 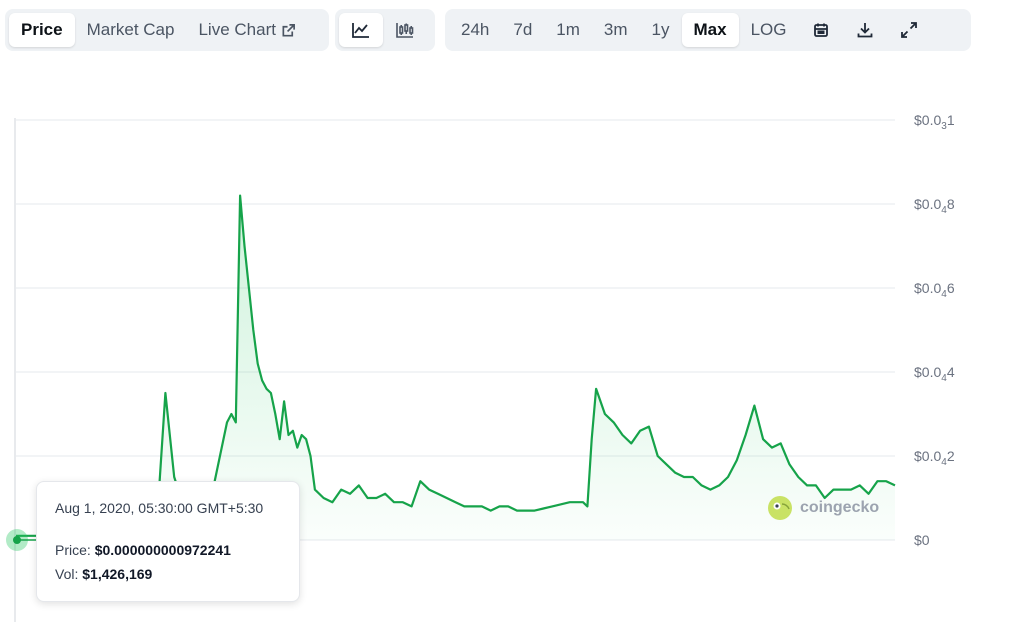 I want to click on tooltip-volume-value: $1,426,169, so click(x=117, y=574).